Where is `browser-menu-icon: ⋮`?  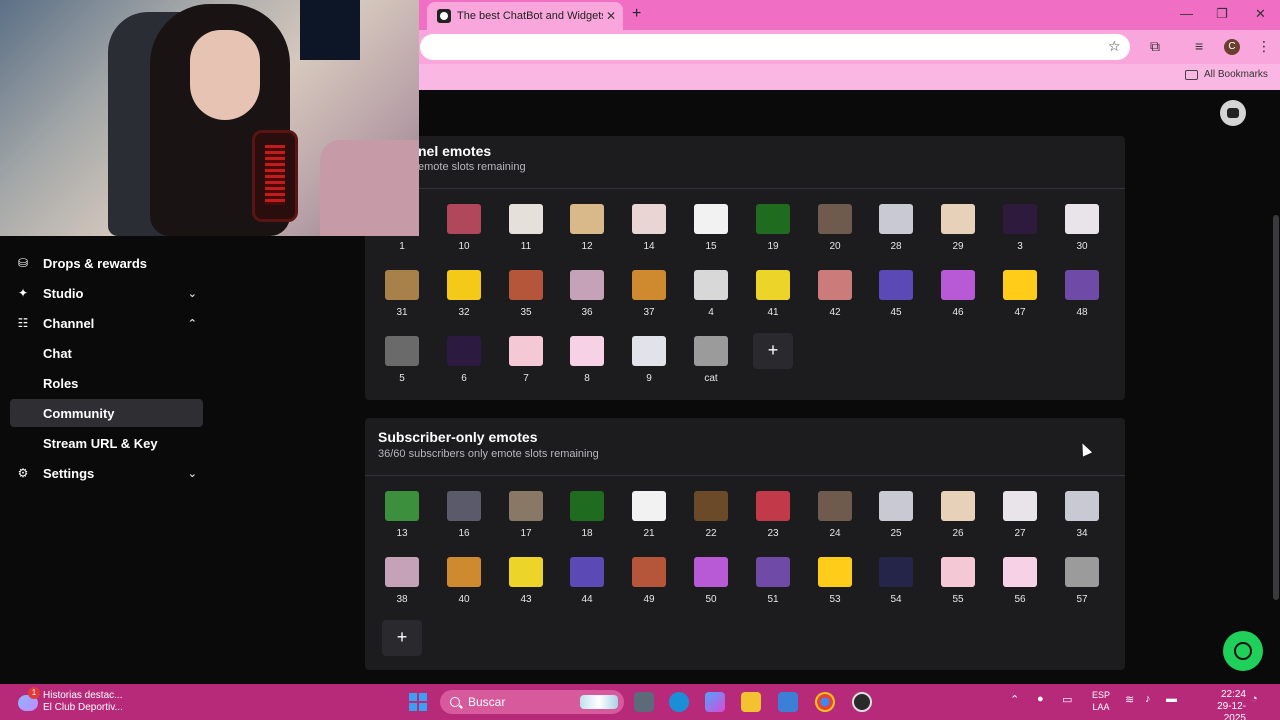 browser-menu-icon: ⋮ is located at coordinates (1264, 46).